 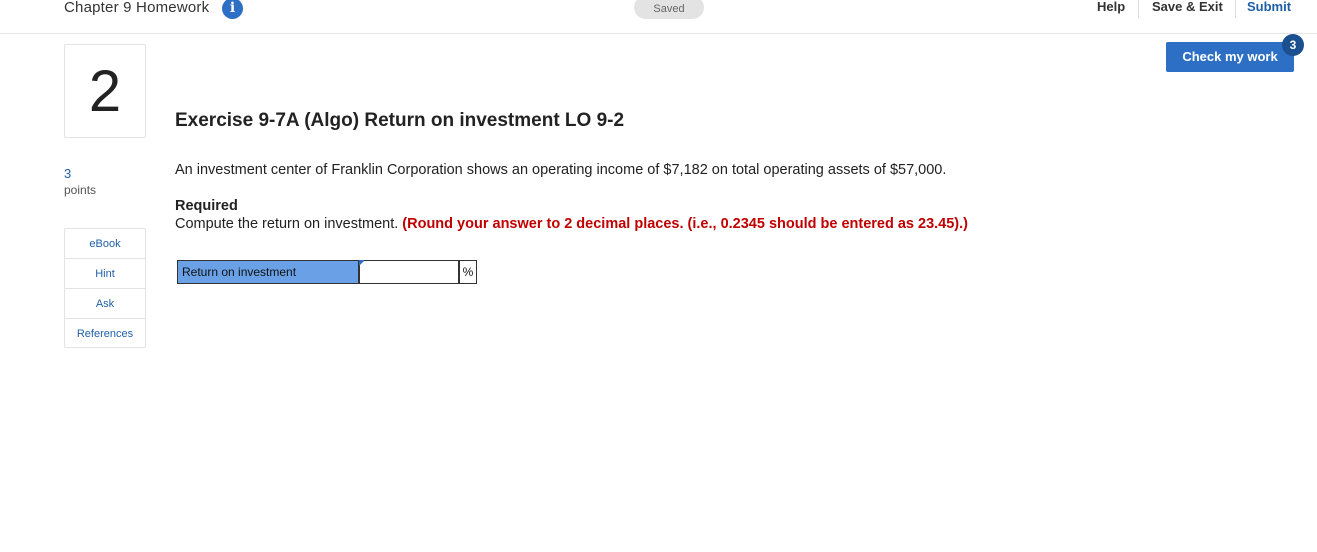 What do you see at coordinates (669, 9) in the screenshot?
I see `saved-status-badge: Saved` at bounding box center [669, 9].